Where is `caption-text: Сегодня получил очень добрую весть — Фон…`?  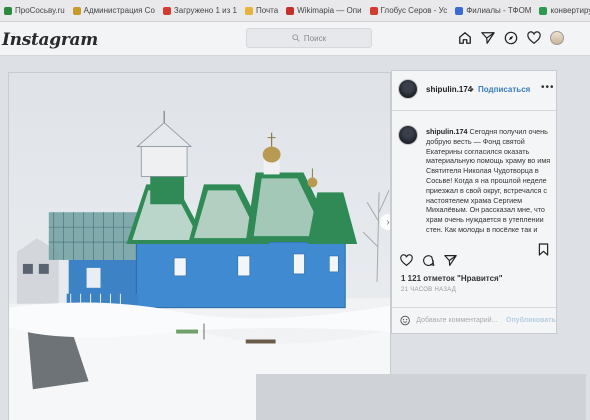
caption-text: Сегодня получил очень добрую весть — Фон… is located at coordinates (488, 180).